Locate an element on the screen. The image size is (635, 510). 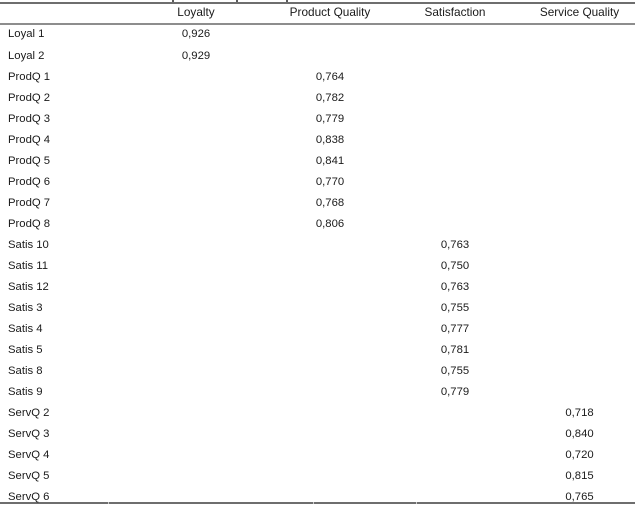
table-row: ServQ 6 0,765 is located at coordinates (317, 496).